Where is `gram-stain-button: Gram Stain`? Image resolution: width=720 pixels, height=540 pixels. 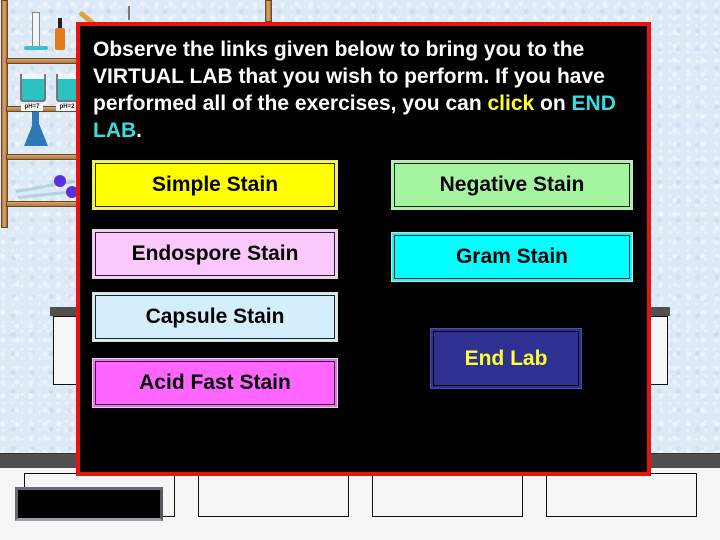
gram-stain-button: Gram Stain is located at coordinates (512, 257).